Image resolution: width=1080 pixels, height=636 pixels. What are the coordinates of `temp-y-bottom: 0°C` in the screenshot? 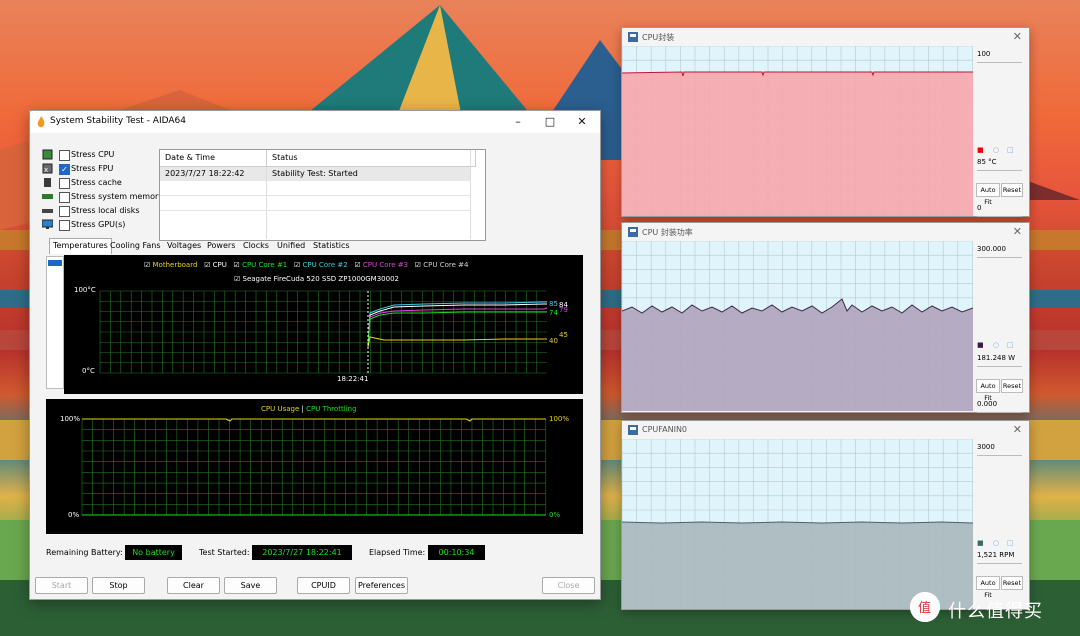 It's located at (88, 371).